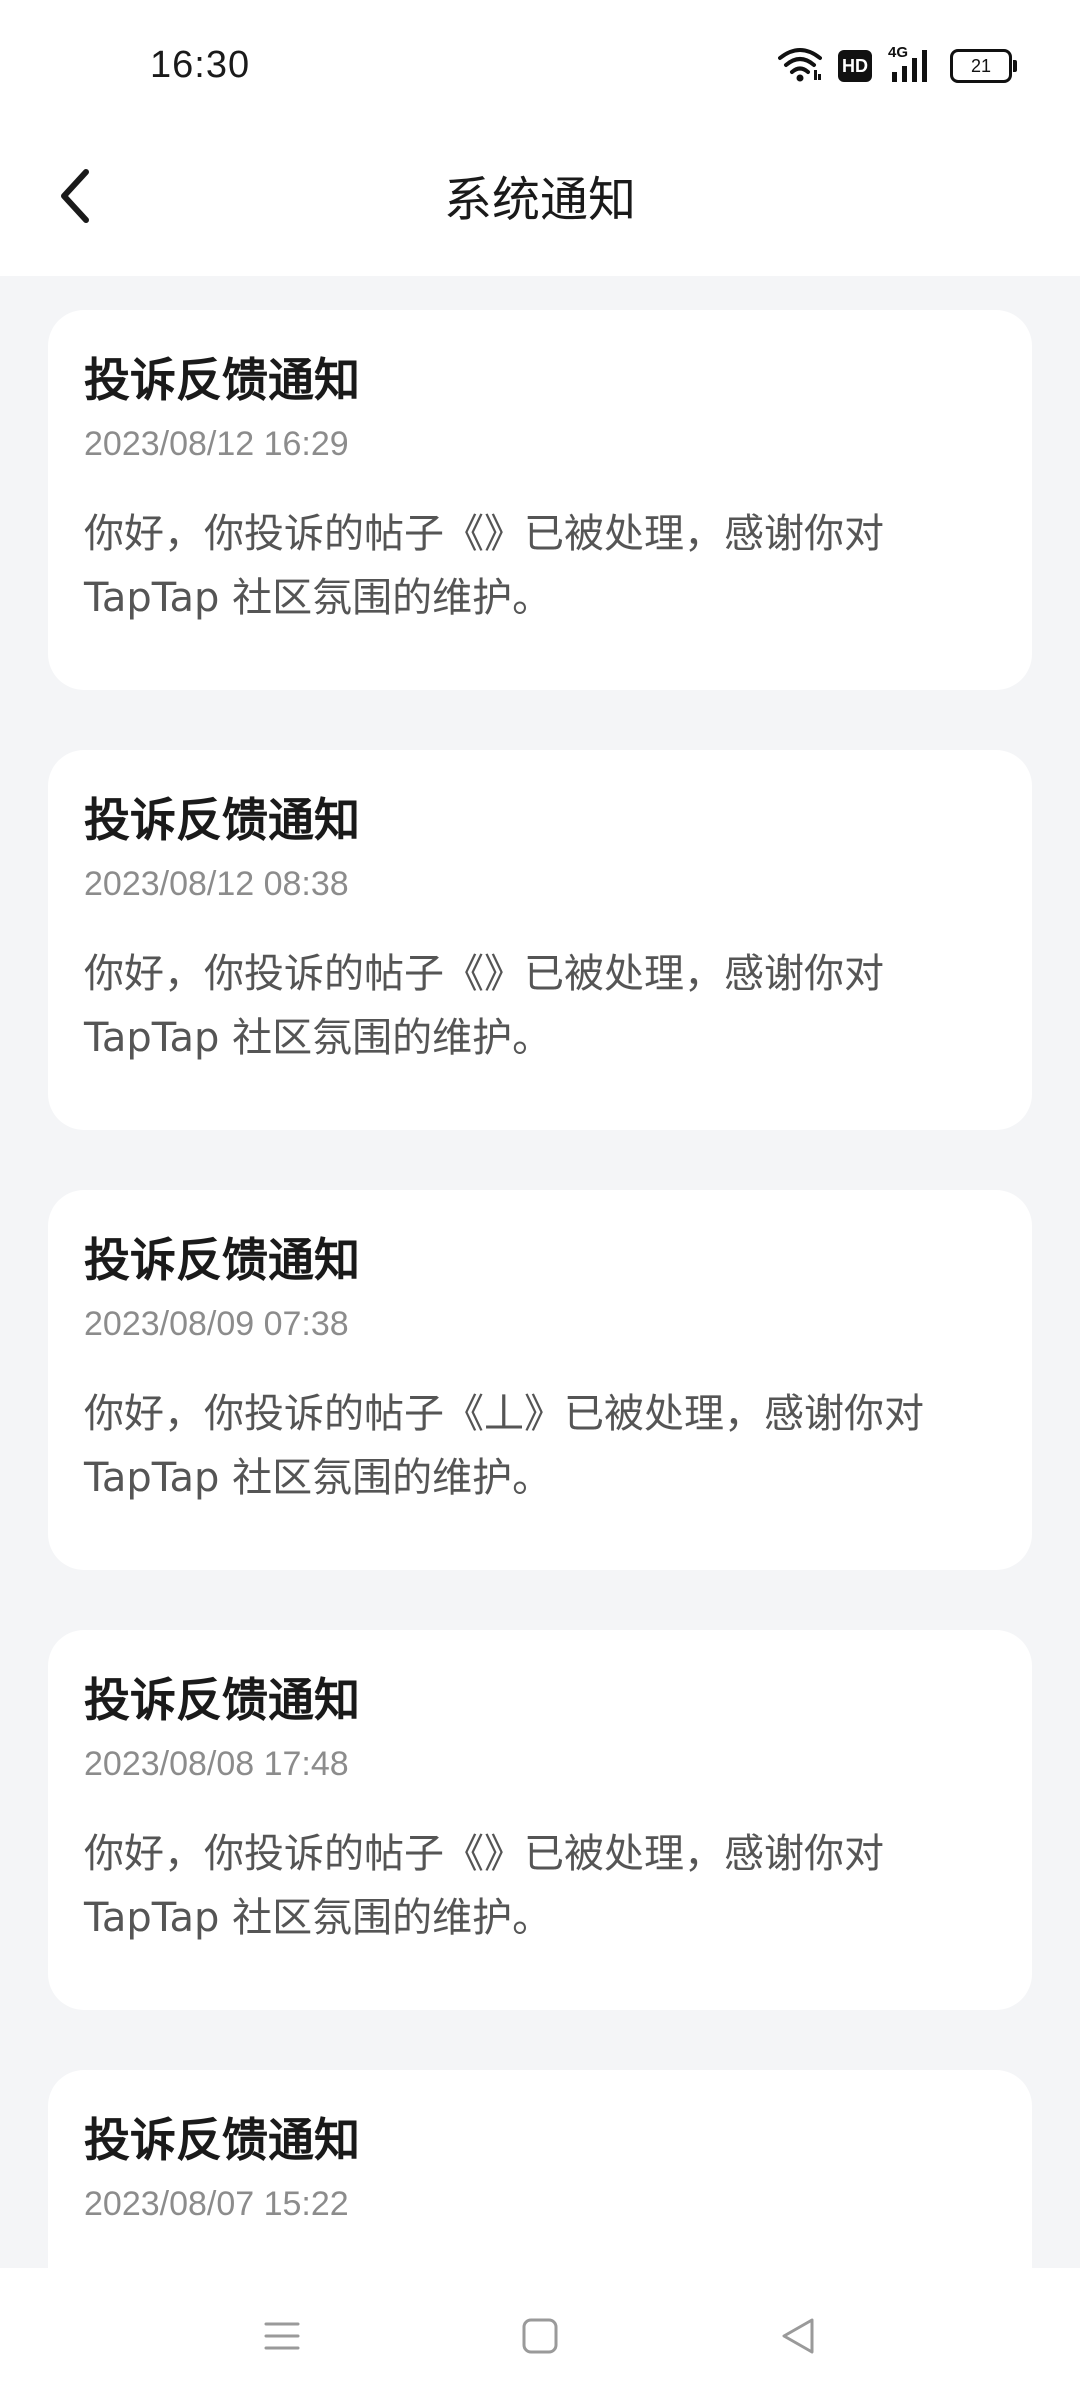  Describe the element at coordinates (911, 64) in the screenshot. I see `signal-icon: 4G` at that location.